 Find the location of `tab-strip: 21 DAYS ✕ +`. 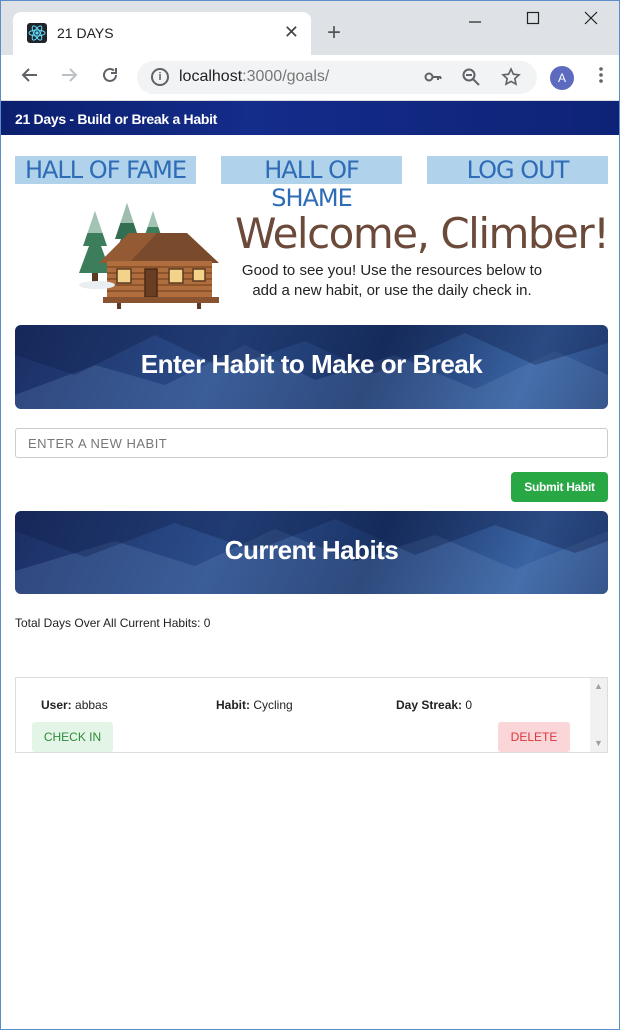

tab-strip: 21 DAYS ✕ + is located at coordinates (310, 28).